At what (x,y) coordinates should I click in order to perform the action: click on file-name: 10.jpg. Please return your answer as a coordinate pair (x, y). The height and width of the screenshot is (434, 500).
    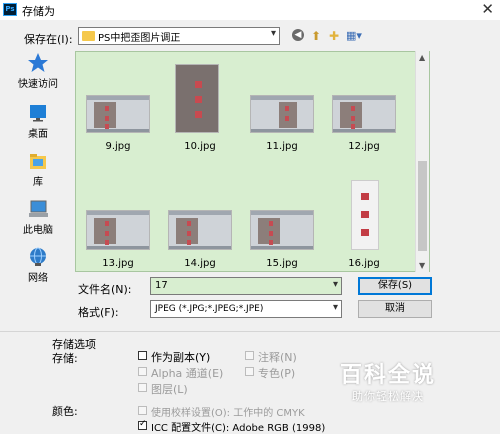
    Looking at the image, I should click on (200, 146).